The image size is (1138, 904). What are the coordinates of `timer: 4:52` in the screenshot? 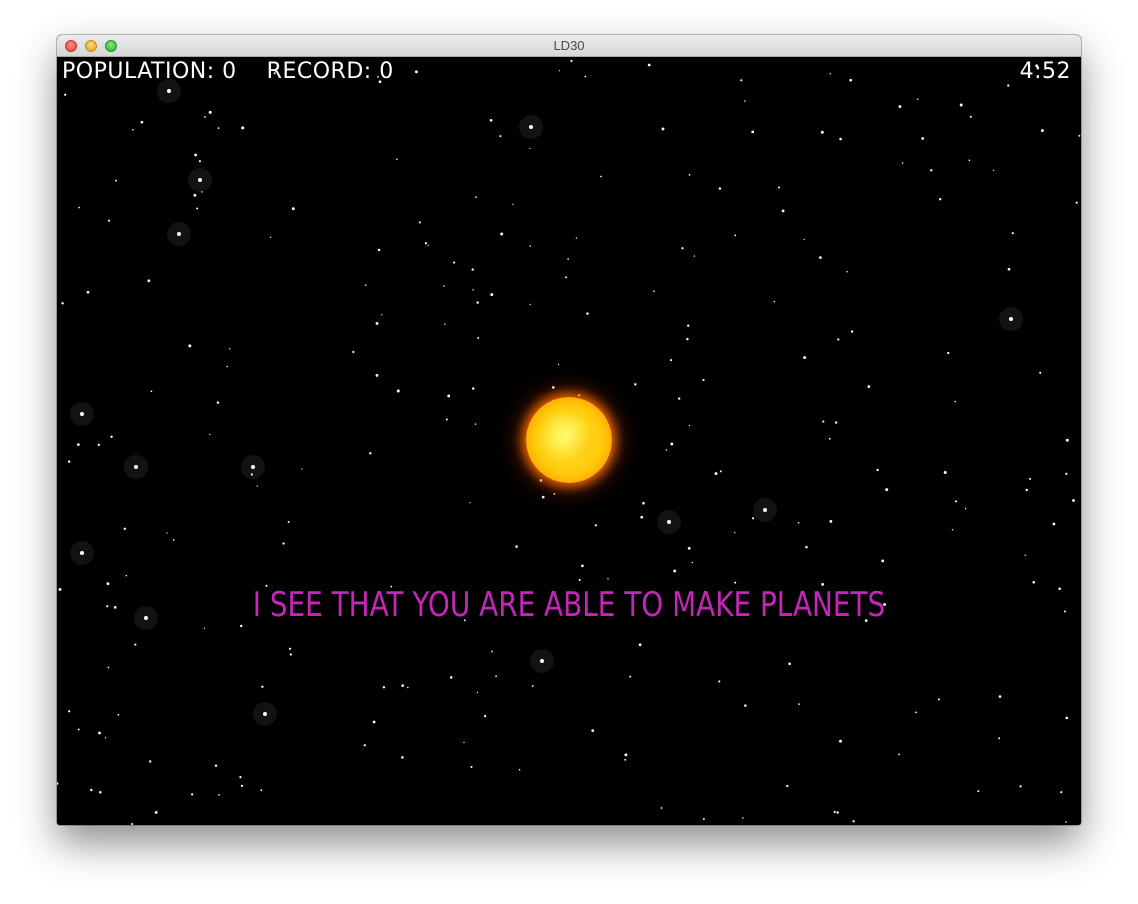 It's located at (1045, 71).